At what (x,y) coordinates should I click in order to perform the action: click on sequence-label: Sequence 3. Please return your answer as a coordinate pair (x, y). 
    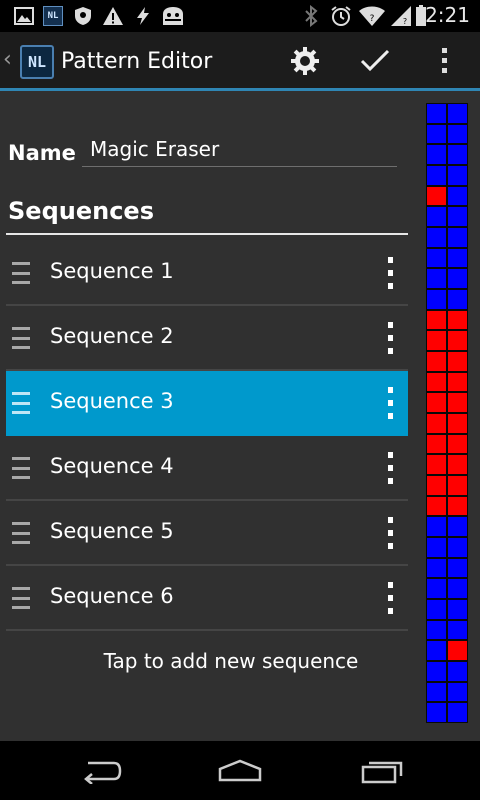
    Looking at the image, I should click on (112, 401).